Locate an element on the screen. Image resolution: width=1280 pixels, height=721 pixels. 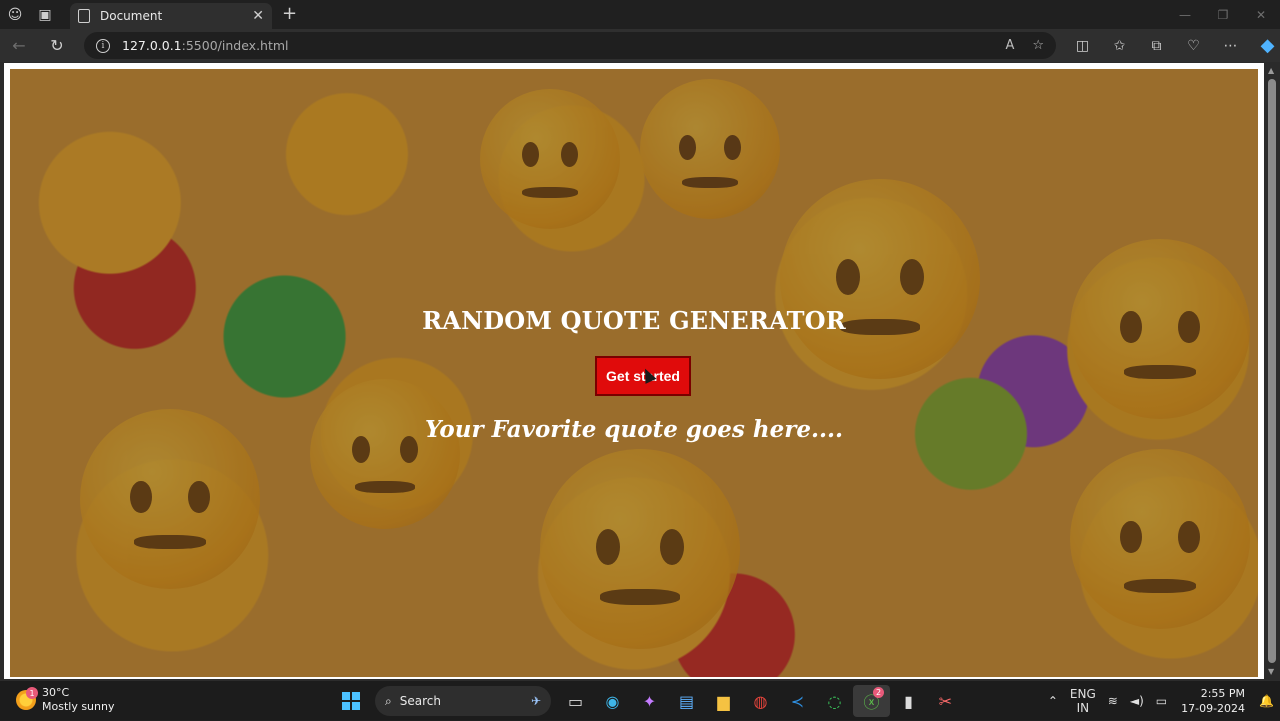
system-tray: ⌃ ENG IN ≋ ◄) ▭ 2:55 PM 17-09-2024 🔔 is located at coordinates (1161, 701).